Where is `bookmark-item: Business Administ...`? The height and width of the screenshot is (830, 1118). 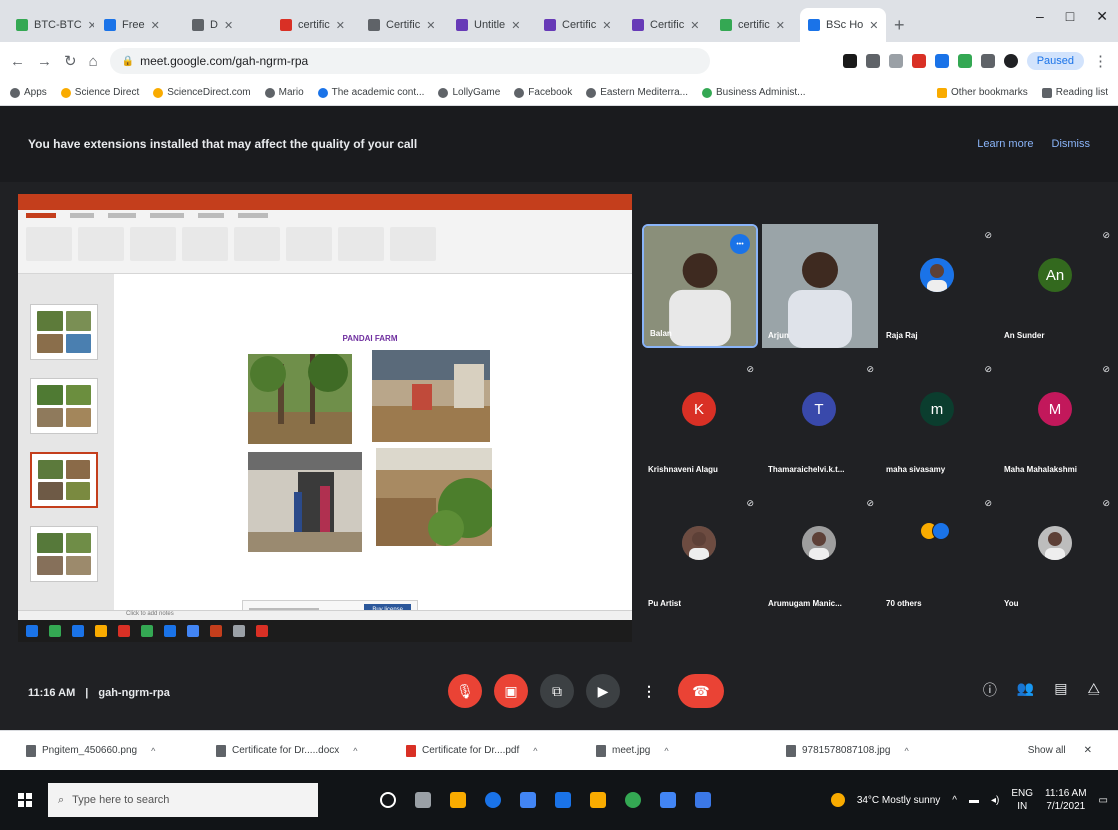 bookmark-item: Business Administ... is located at coordinates (754, 92).